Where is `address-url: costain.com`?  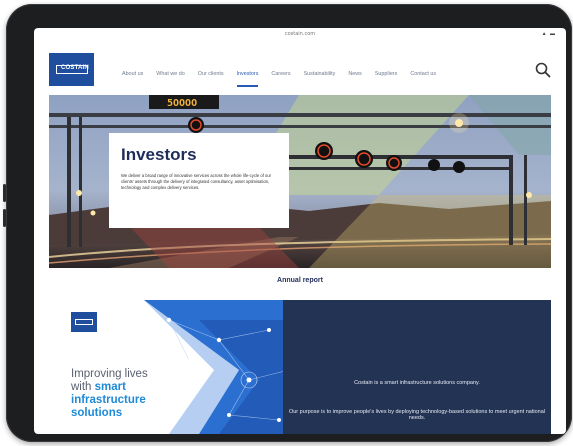 address-url: costain.com is located at coordinates (300, 34).